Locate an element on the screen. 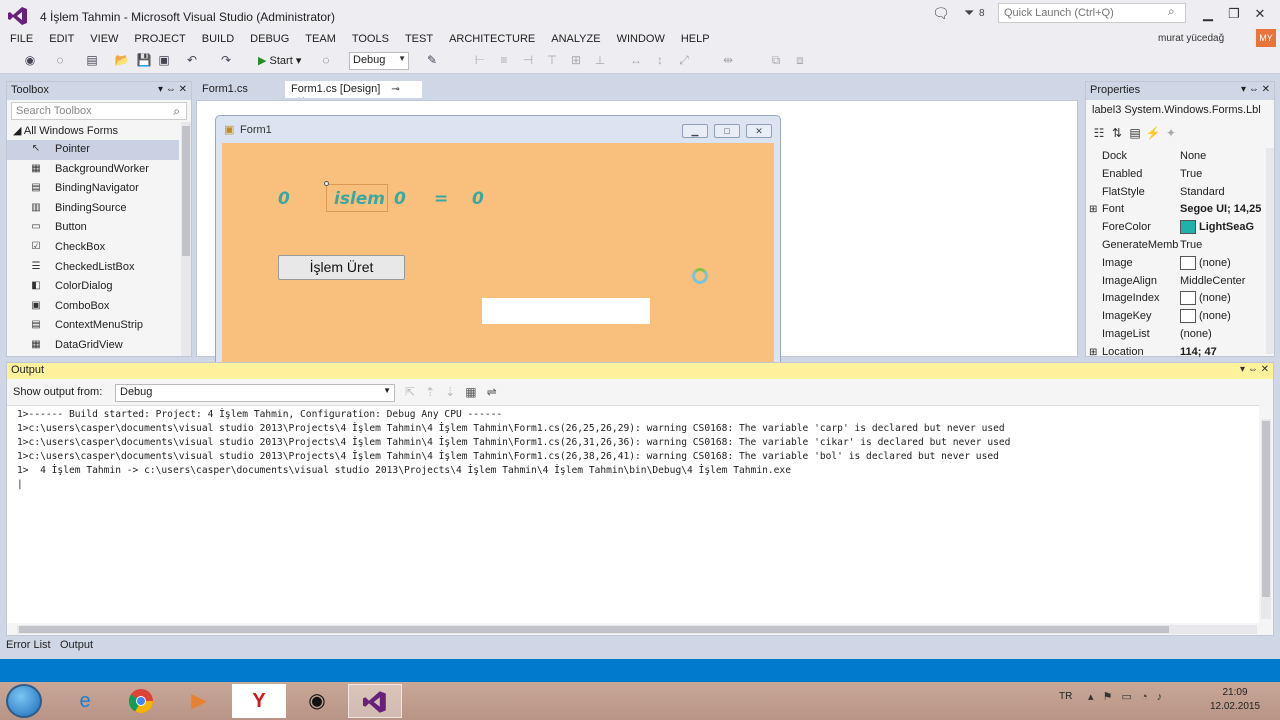 This screenshot has width=1280, height=720. toolbox-section-header: ◢ All Windows Forms is located at coordinates (65, 130).